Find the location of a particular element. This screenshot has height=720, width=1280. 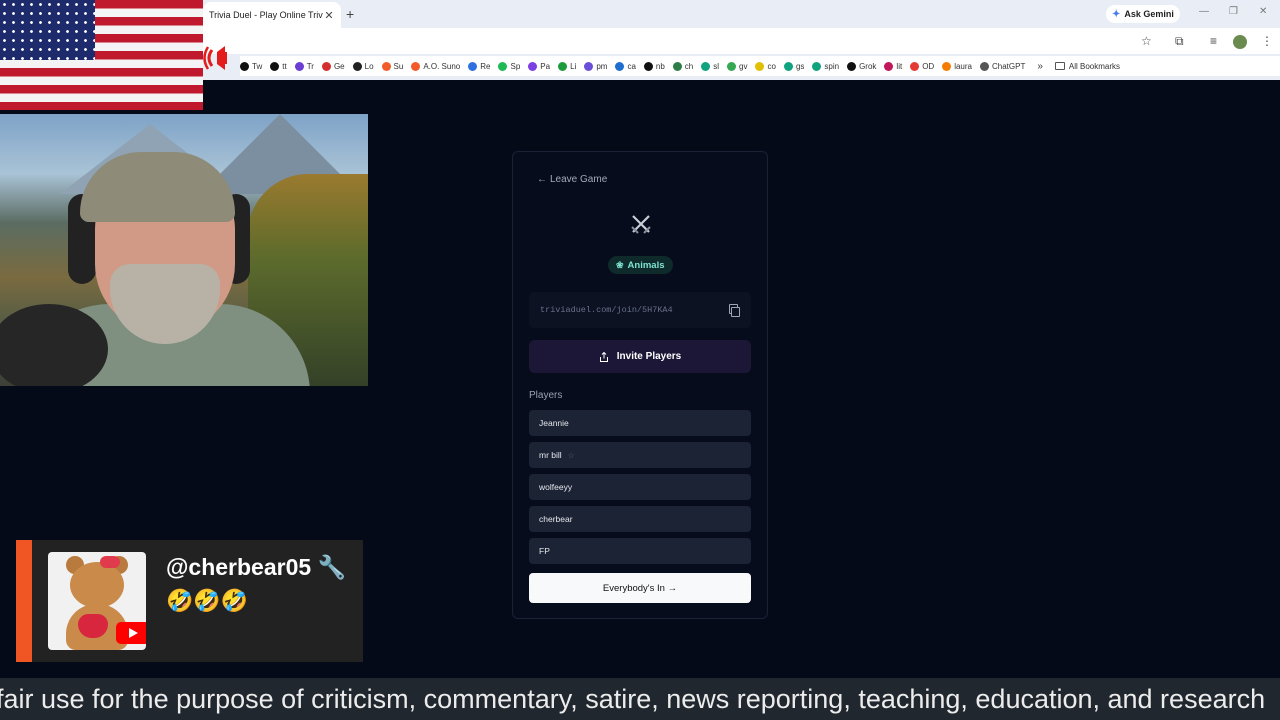

bookmark-item: Re is located at coordinates (479, 66).